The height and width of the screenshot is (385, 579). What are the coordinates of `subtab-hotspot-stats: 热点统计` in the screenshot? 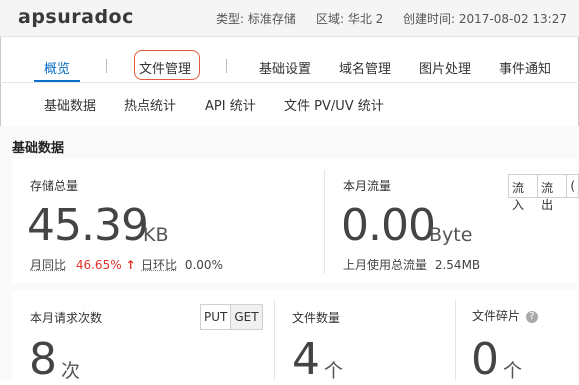 It's located at (150, 104).